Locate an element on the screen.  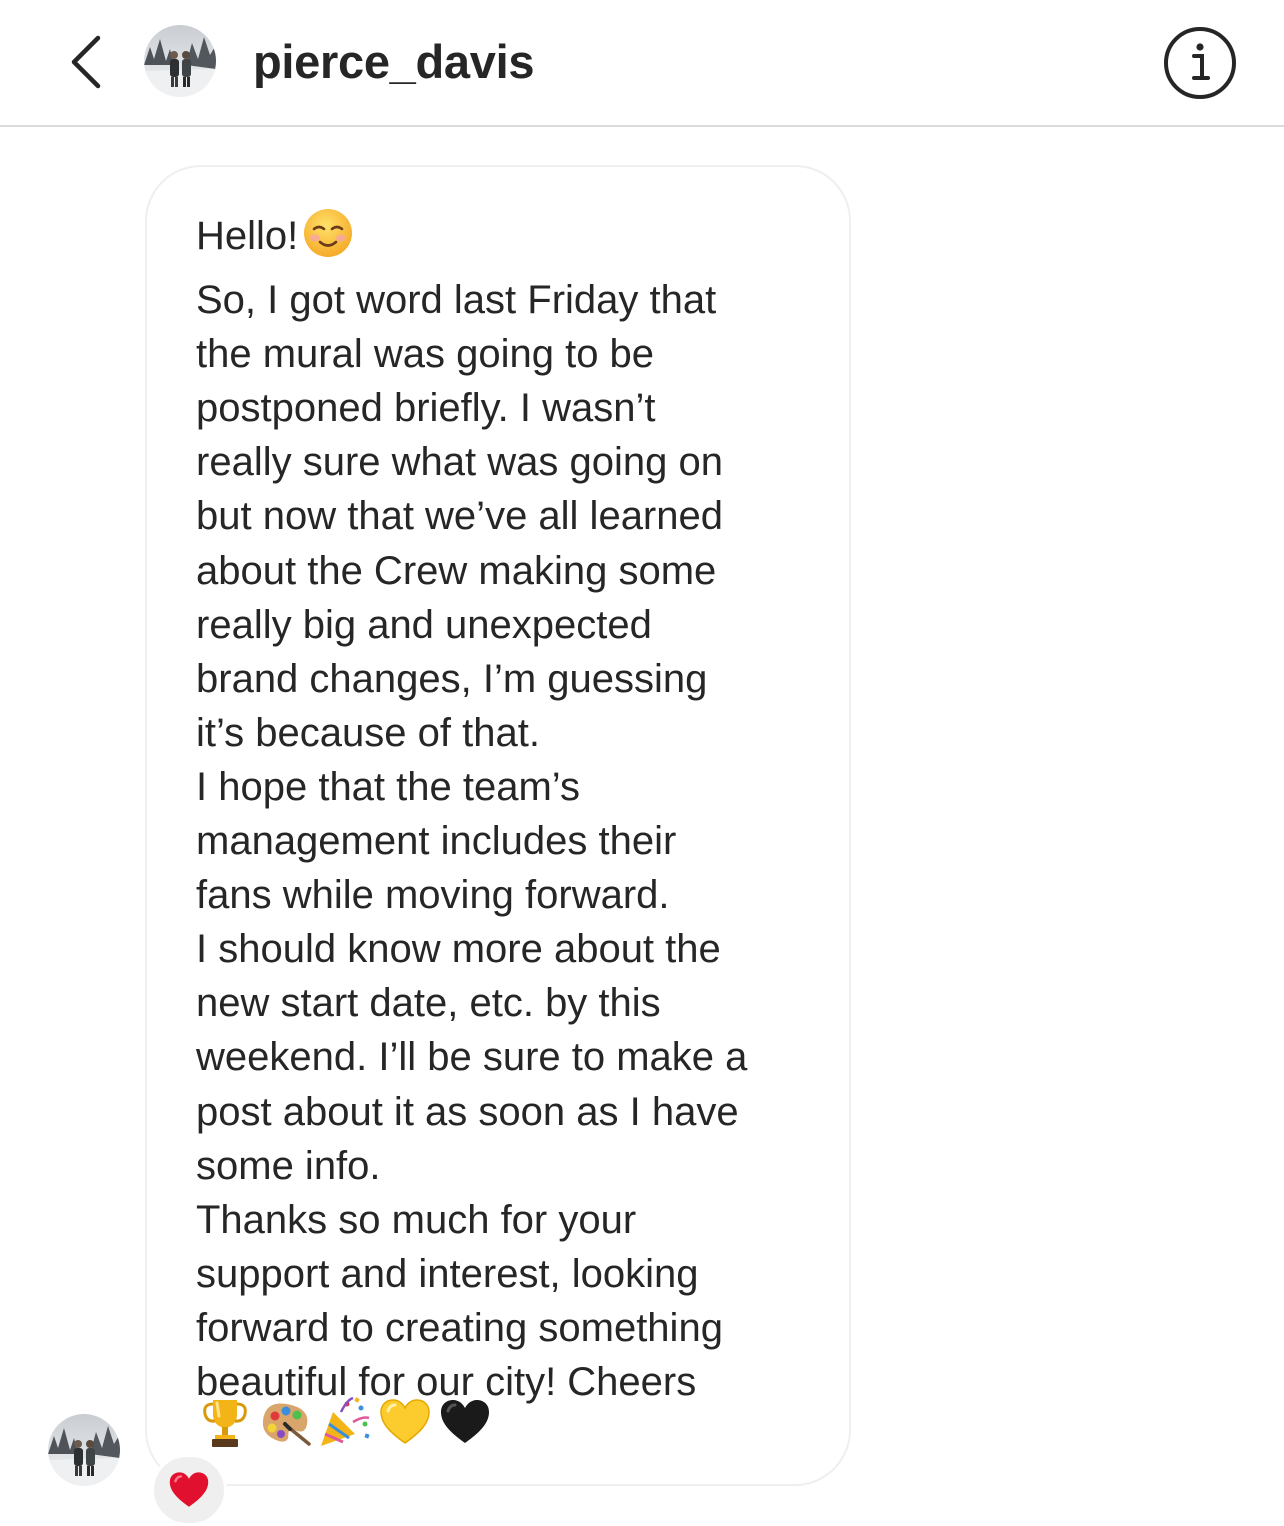
message-line: post about it as soon as I have is located at coordinates (467, 1111).